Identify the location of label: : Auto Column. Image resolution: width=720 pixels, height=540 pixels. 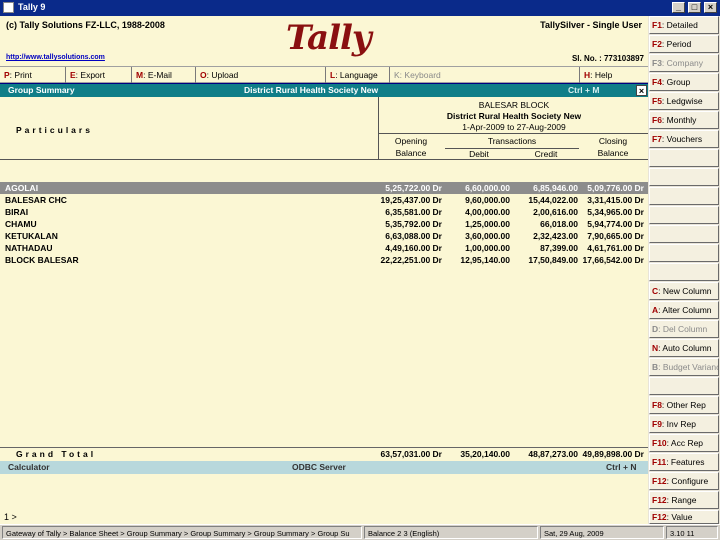
(685, 348).